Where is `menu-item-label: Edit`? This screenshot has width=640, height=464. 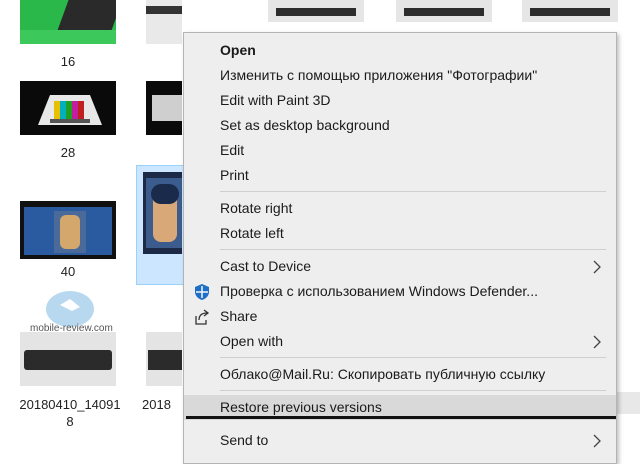 menu-item-label: Edit is located at coordinates (232, 150).